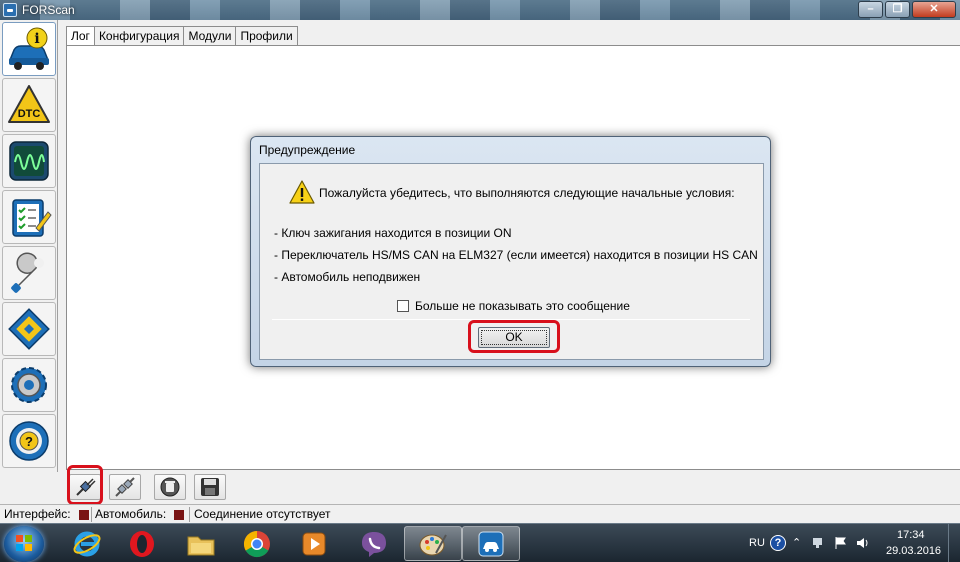  What do you see at coordinates (514, 336) in the screenshot?
I see `ok-button-highlight-annotation` at bounding box center [514, 336].